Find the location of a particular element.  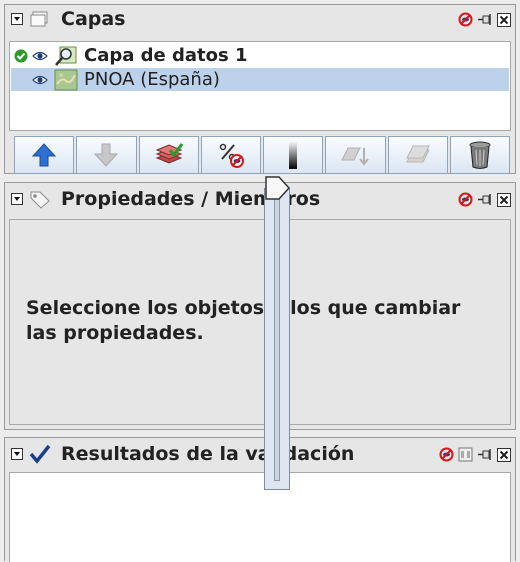

trash-icon is located at coordinates (480, 155).